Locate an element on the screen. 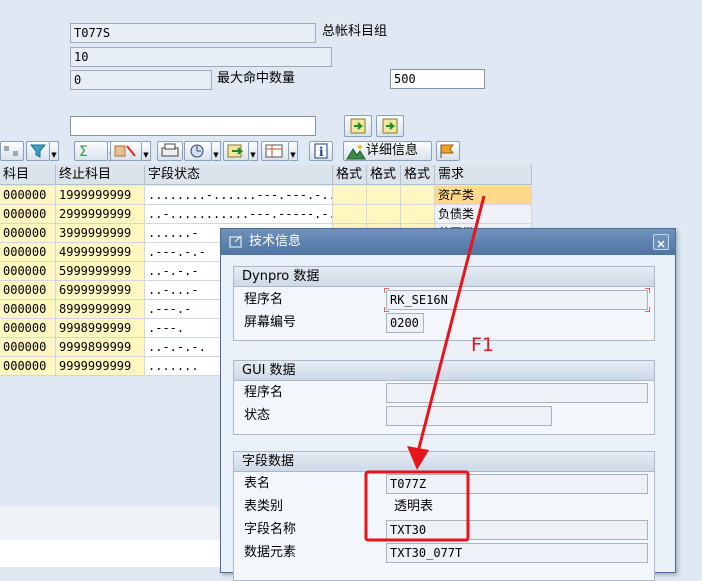  f1-key-label: F1 is located at coordinates (482, 345).